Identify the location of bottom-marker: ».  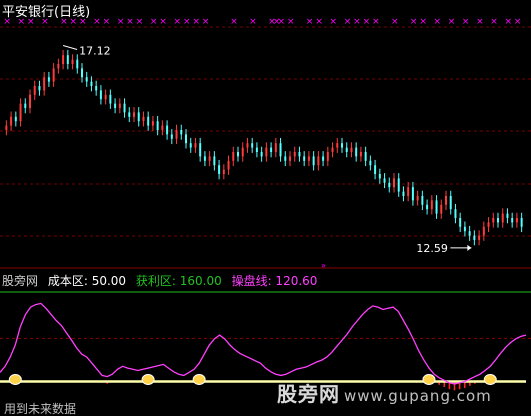
(323, 265).